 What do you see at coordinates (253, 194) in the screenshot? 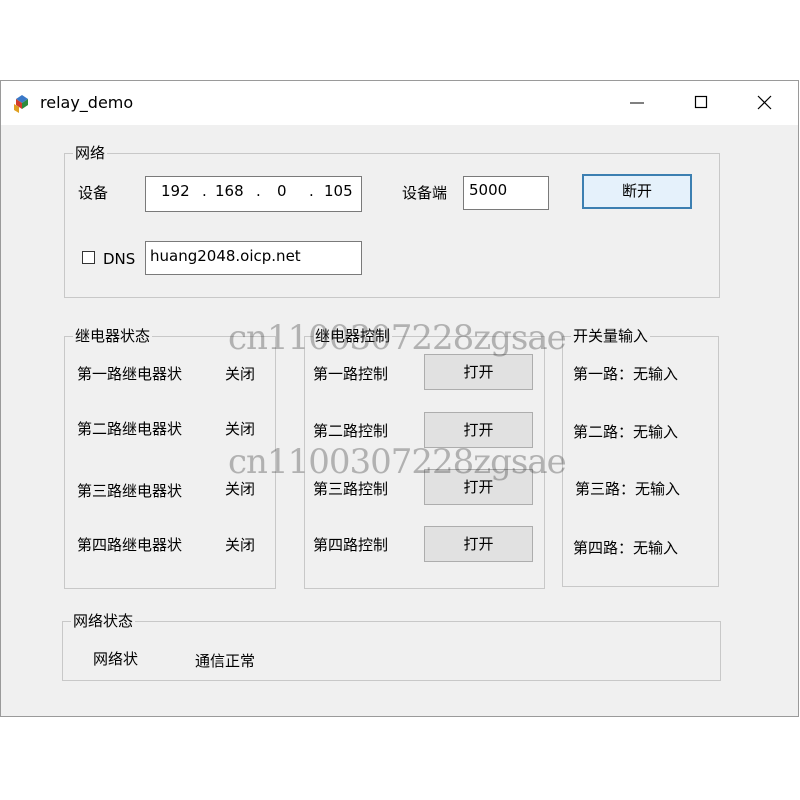
I see `ip-address-field: 192 . 168 . 0 . 105` at bounding box center [253, 194].